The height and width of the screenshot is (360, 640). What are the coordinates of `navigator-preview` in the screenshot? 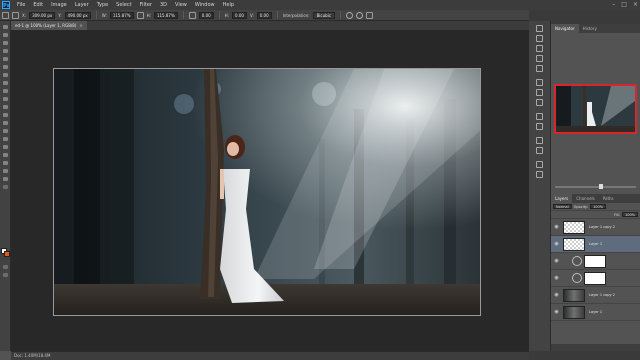 It's located at (595, 109).